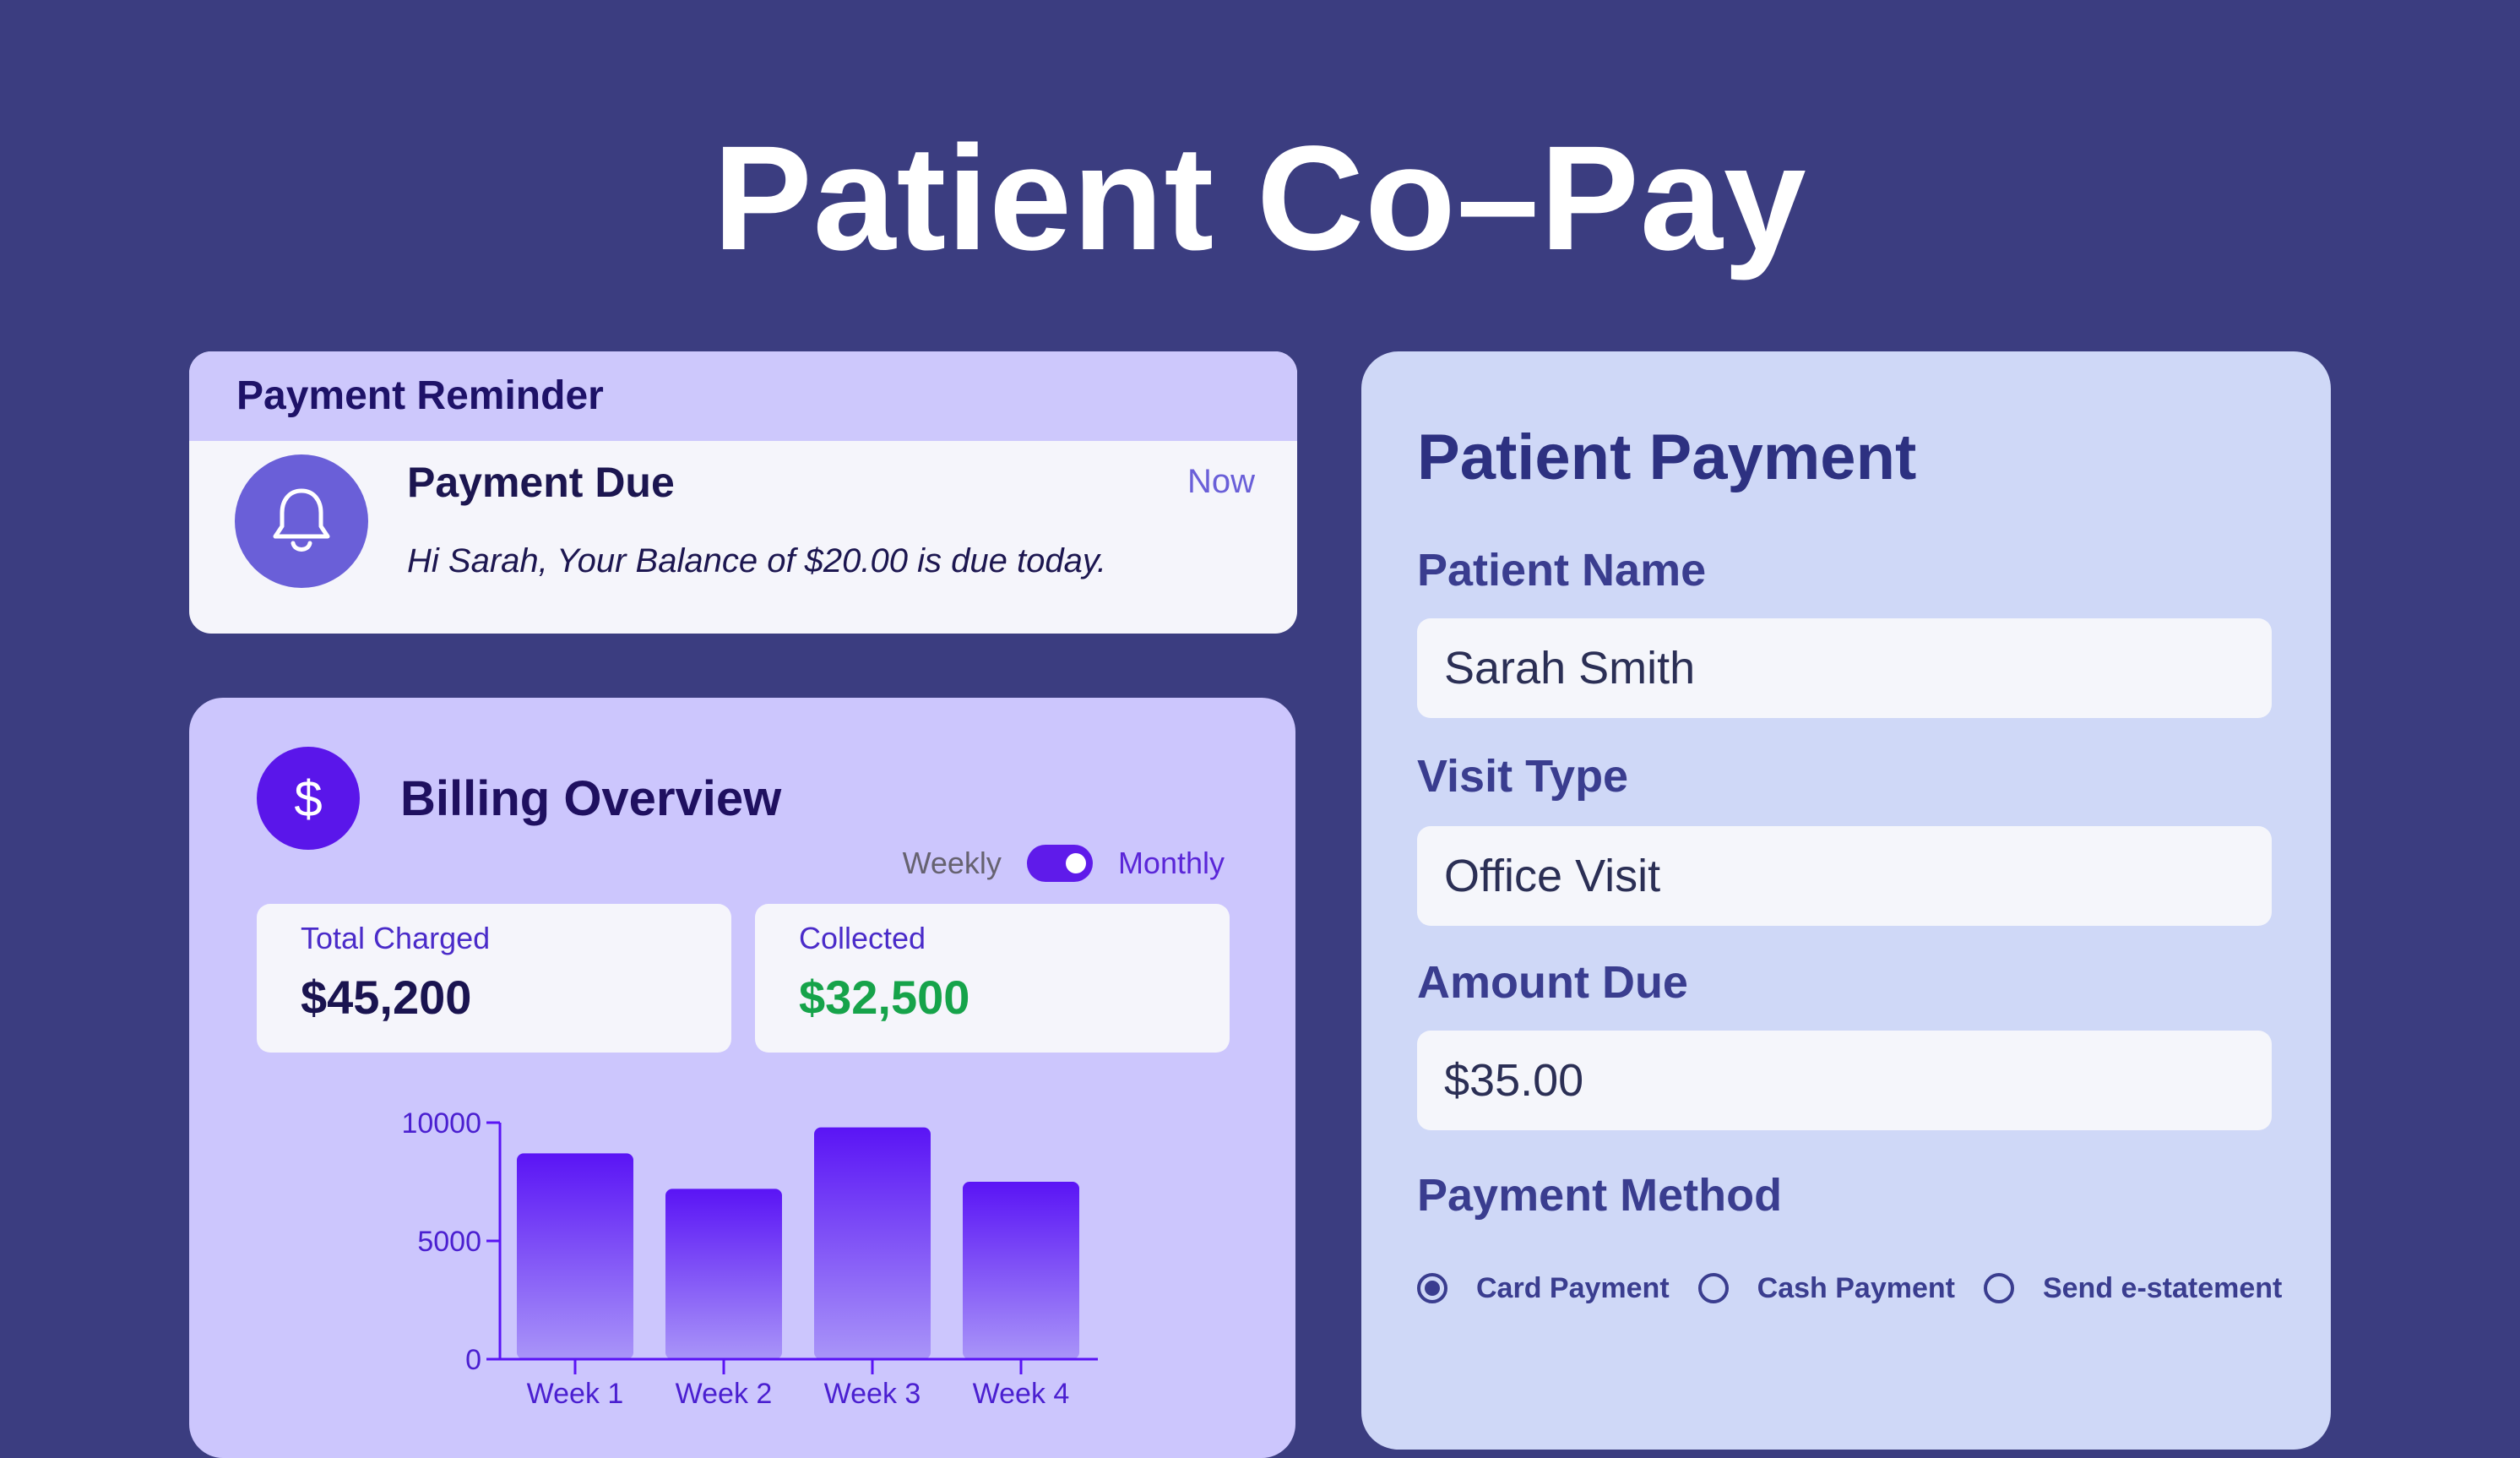 Image resolution: width=2520 pixels, height=1458 pixels. I want to click on billing-bar-chart: Week 1 Week 2 Week 3 Week 4 0 5000 10000, so click(749, 1258).